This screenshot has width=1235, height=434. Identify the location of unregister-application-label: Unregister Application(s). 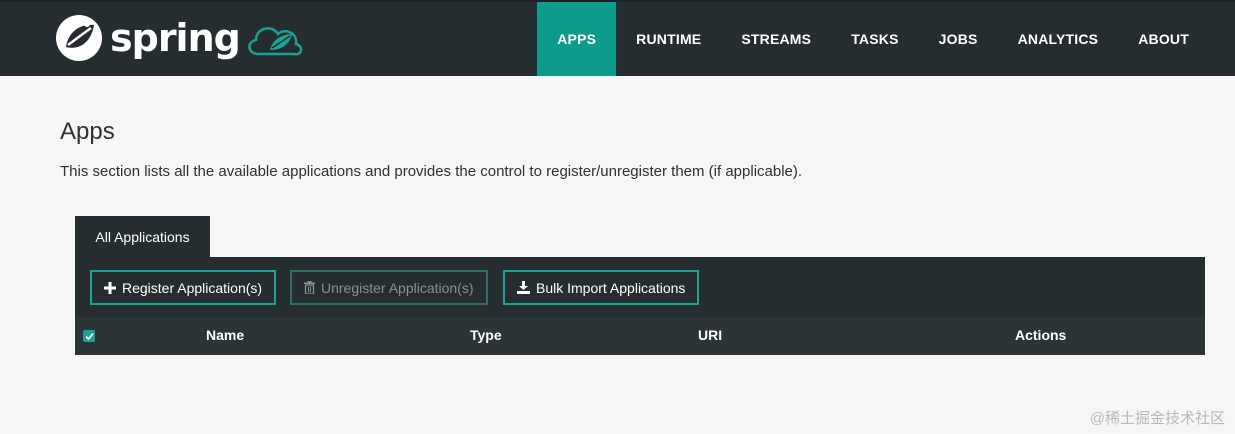
(397, 287).